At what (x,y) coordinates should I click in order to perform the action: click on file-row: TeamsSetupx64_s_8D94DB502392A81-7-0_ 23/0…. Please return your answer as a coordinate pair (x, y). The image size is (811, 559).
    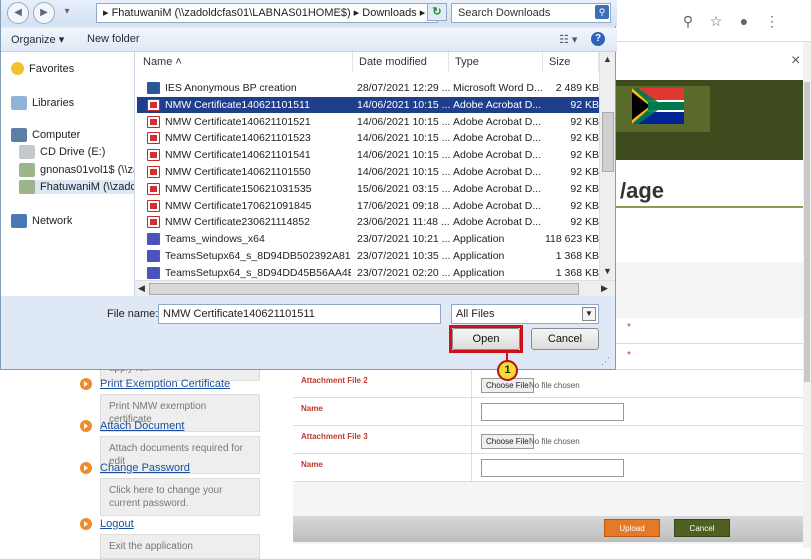
    Looking at the image, I should click on (368, 256).